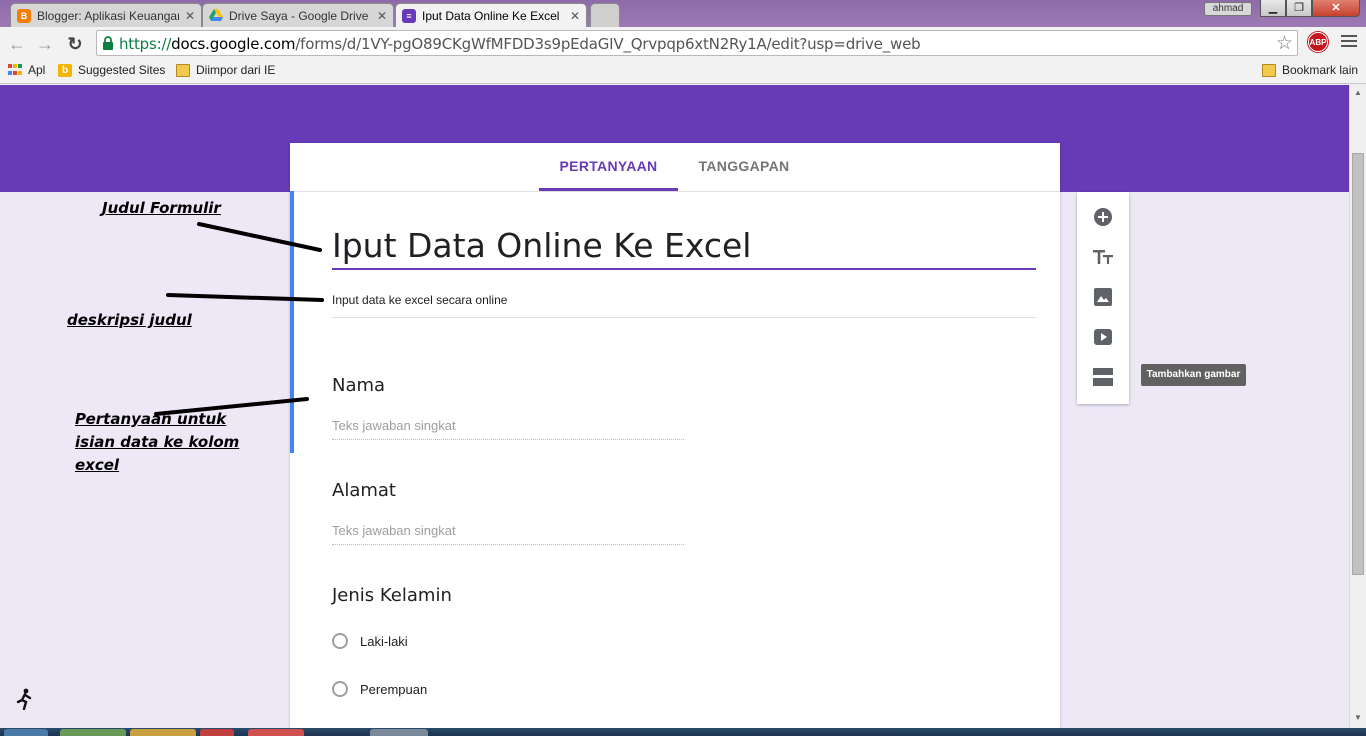  What do you see at coordinates (358, 385) in the screenshot?
I see `question-title: Nama` at bounding box center [358, 385].